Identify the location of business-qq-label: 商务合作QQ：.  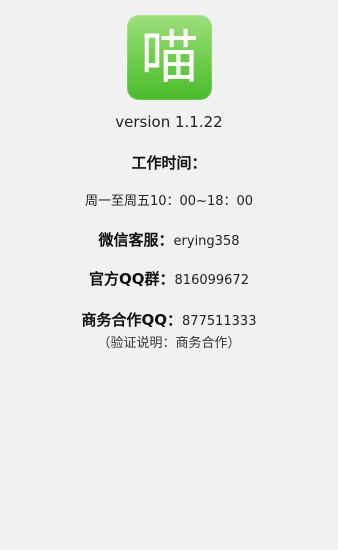
(132, 320).